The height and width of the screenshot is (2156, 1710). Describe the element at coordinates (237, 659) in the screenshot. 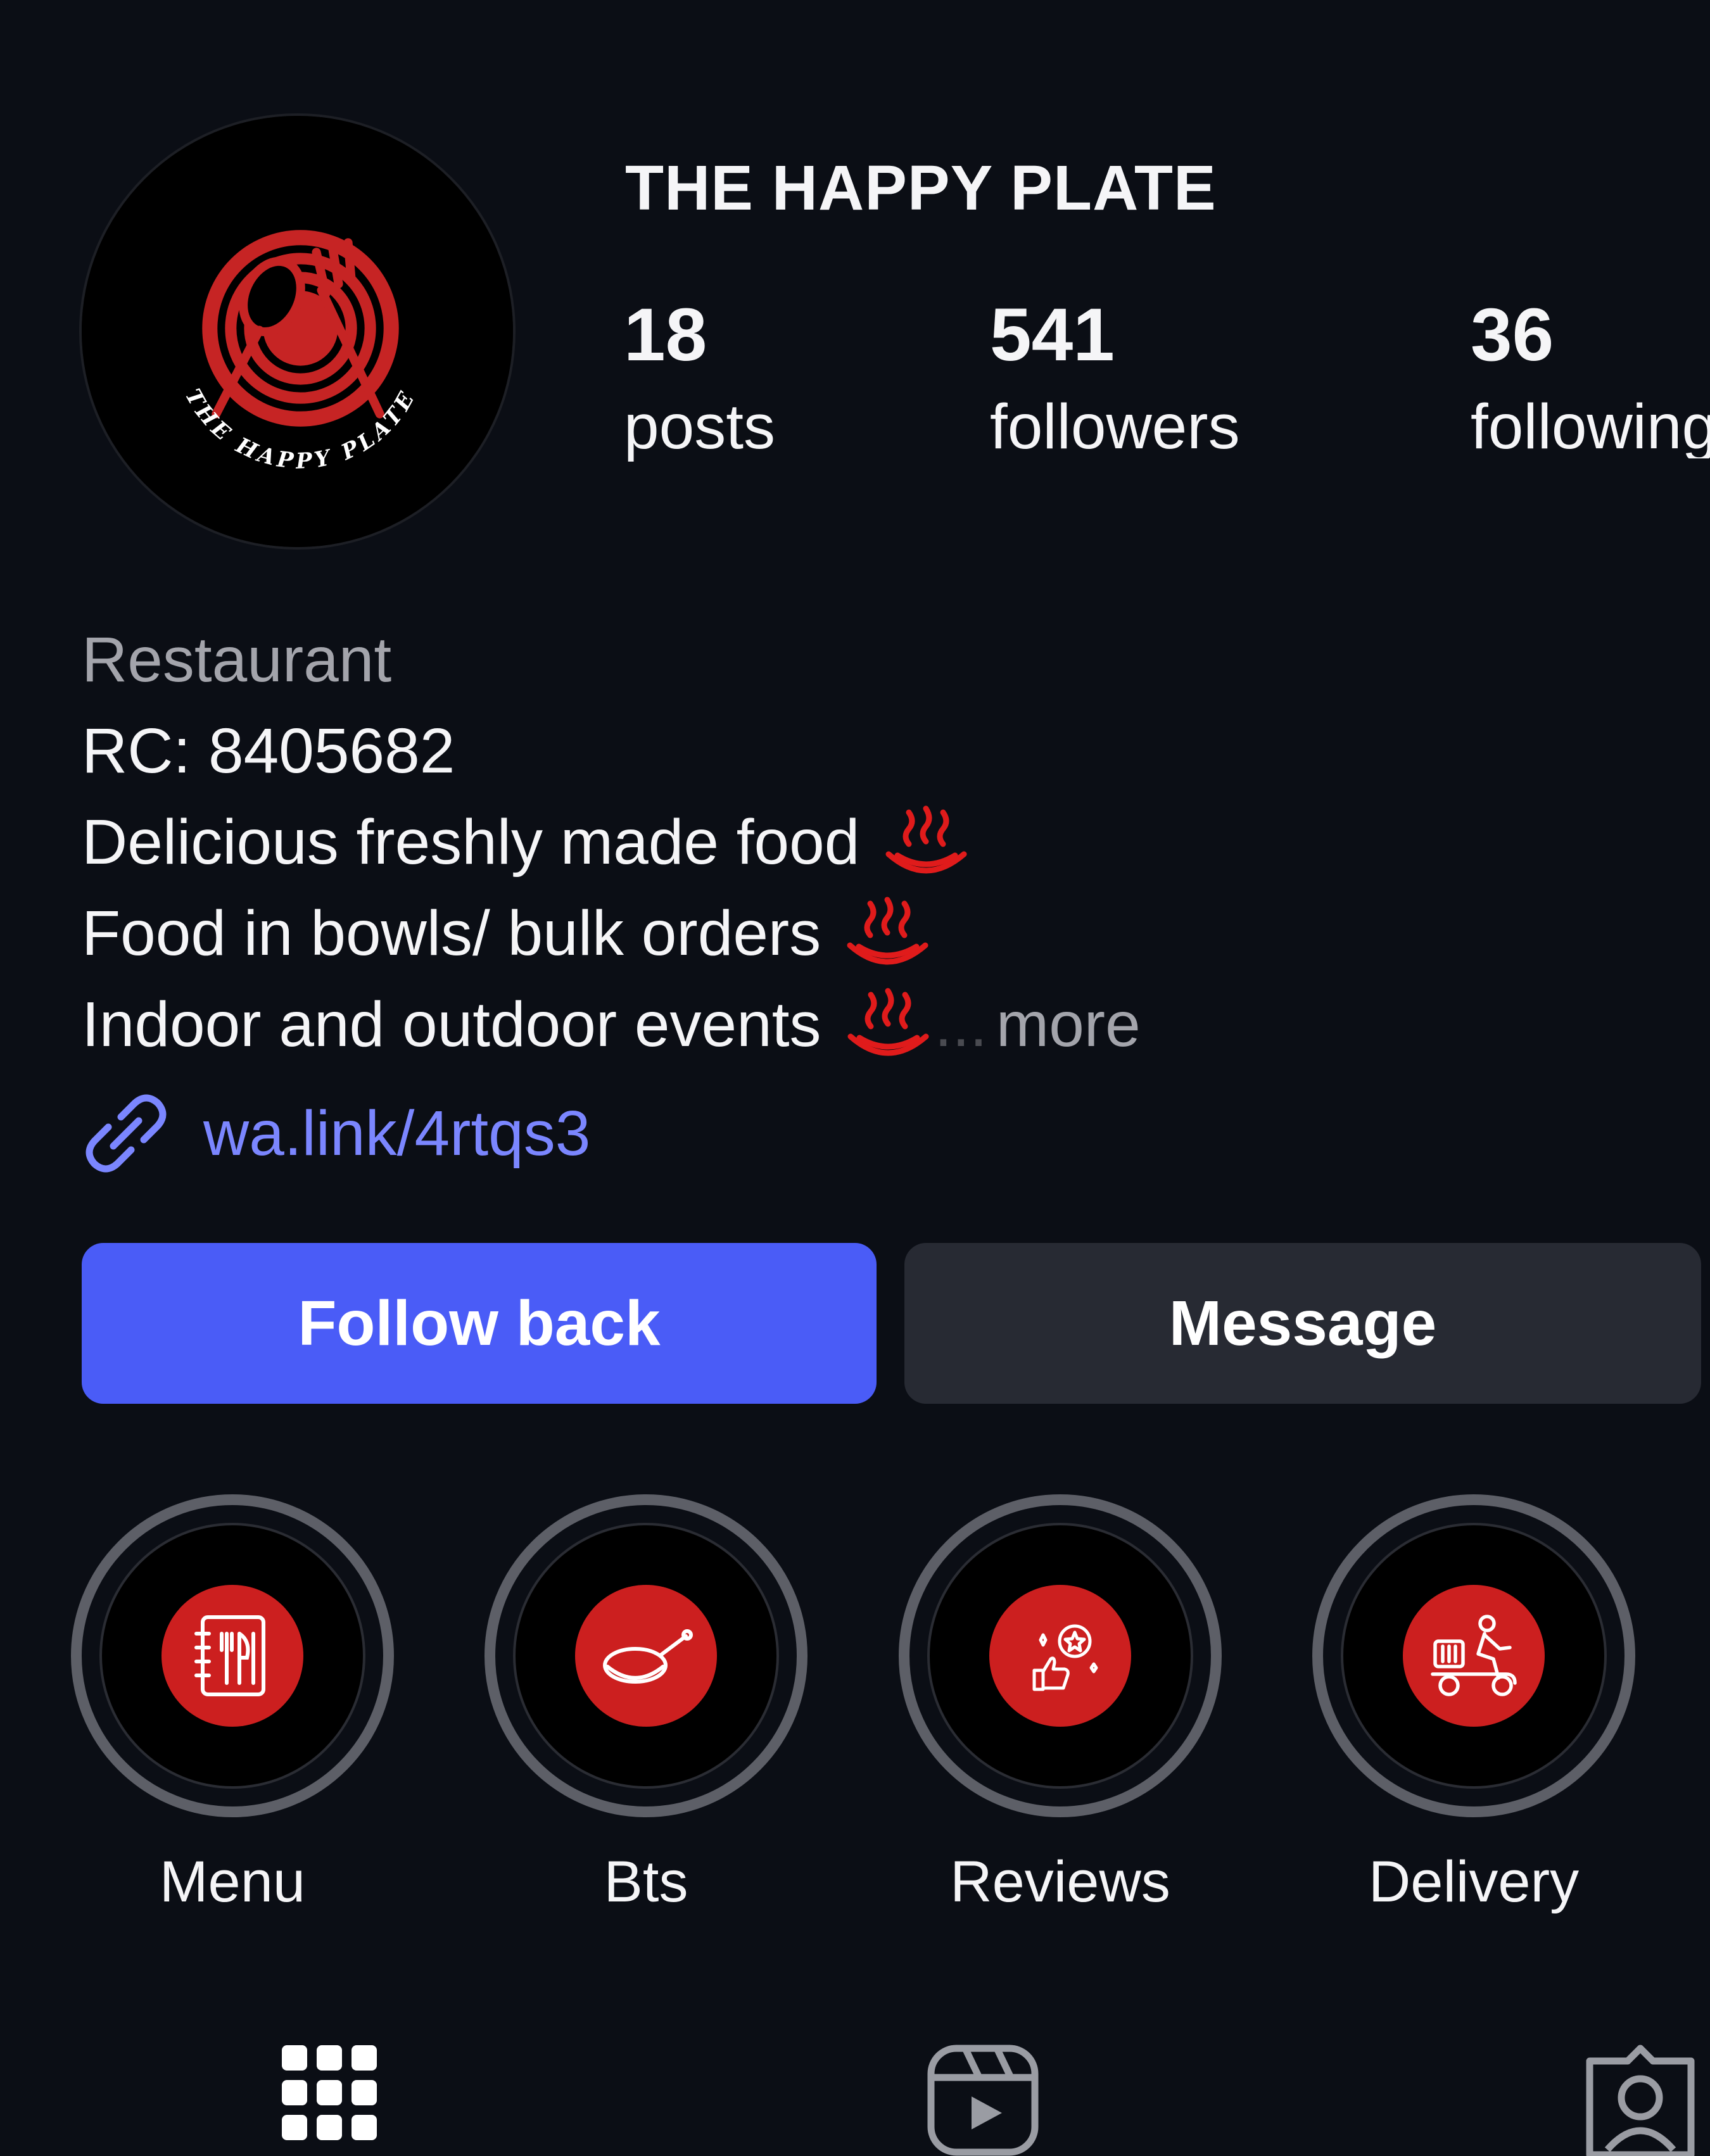

I see `bio-category: Restaurant` at that location.